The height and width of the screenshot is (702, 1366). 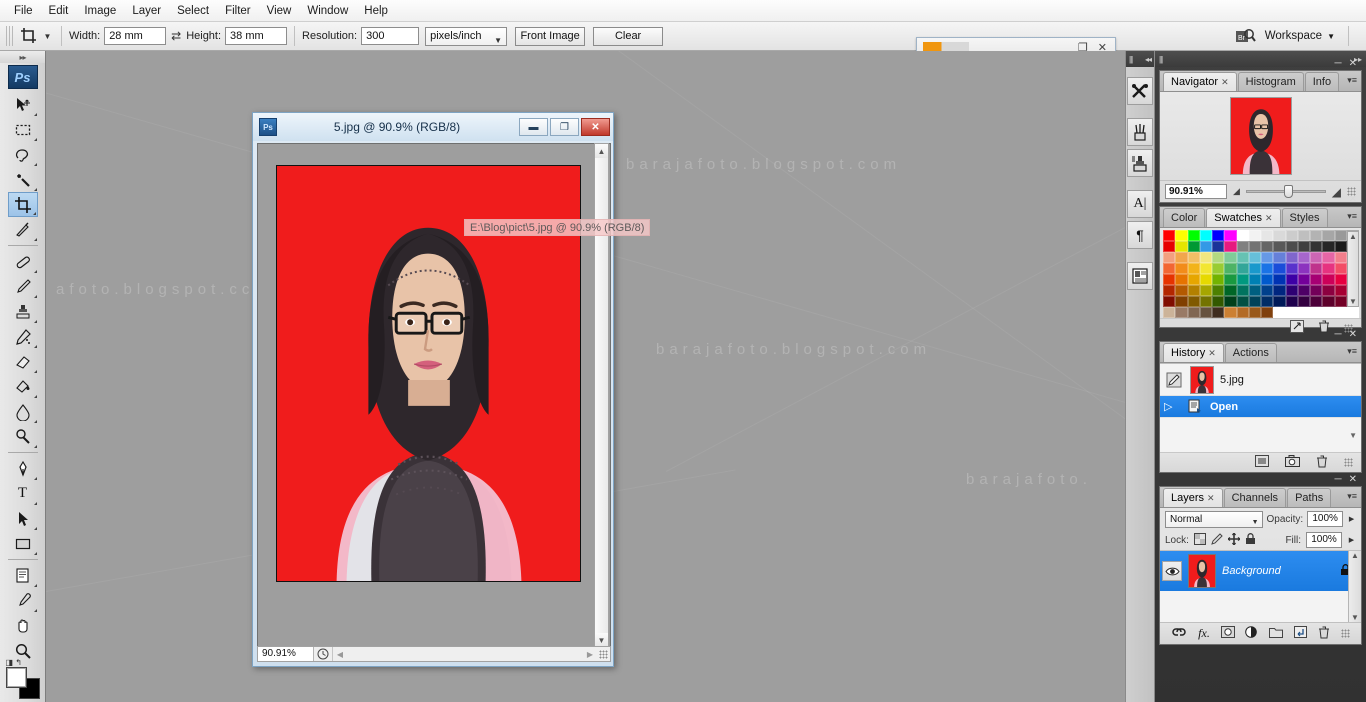 I want to click on scroll-down-icon: ▼, so click(x=1355, y=617).